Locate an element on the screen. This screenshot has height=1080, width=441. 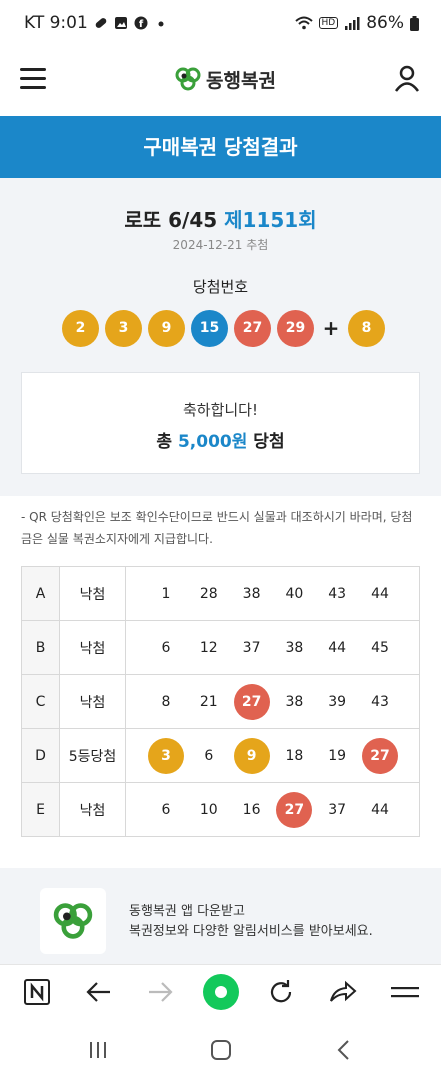
logo-text: 동행복권 is located at coordinates (241, 80).